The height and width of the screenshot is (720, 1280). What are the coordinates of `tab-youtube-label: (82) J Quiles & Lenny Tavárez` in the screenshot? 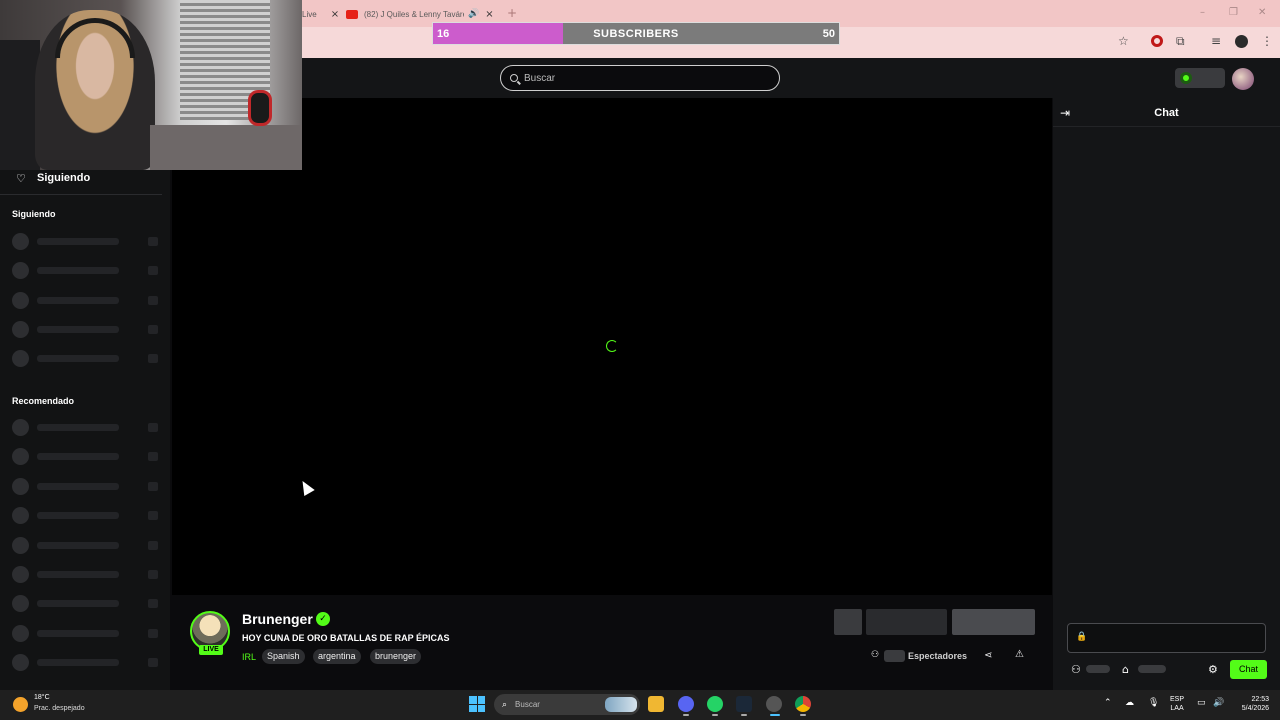 It's located at (414, 14).